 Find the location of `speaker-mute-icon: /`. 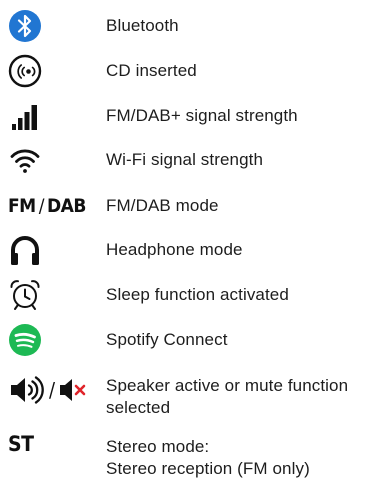

speaker-mute-icon: / is located at coordinates (53, 390).